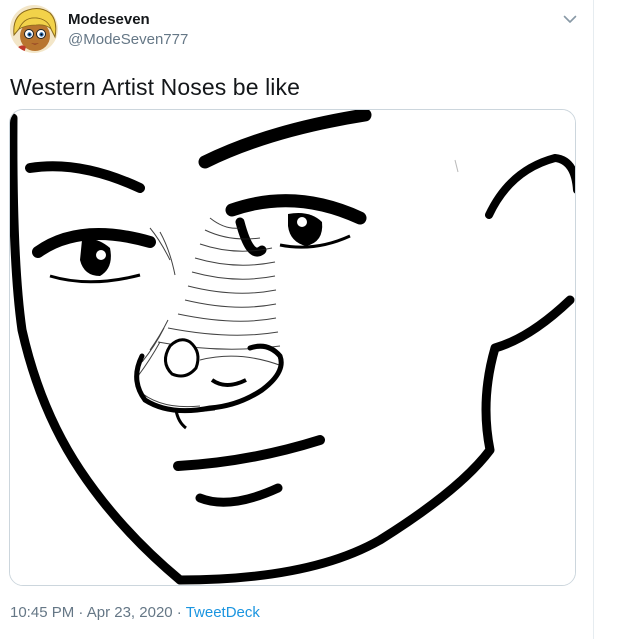 The height and width of the screenshot is (639, 618). I want to click on avatar, so click(34, 29).